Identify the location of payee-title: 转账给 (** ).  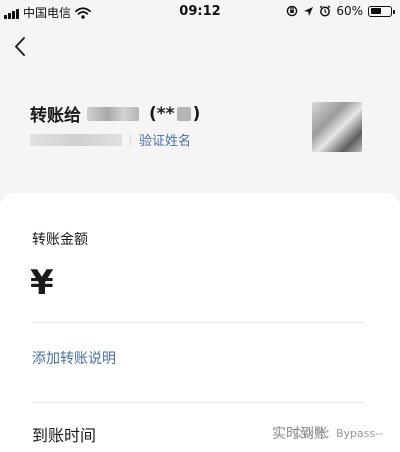
(115, 114).